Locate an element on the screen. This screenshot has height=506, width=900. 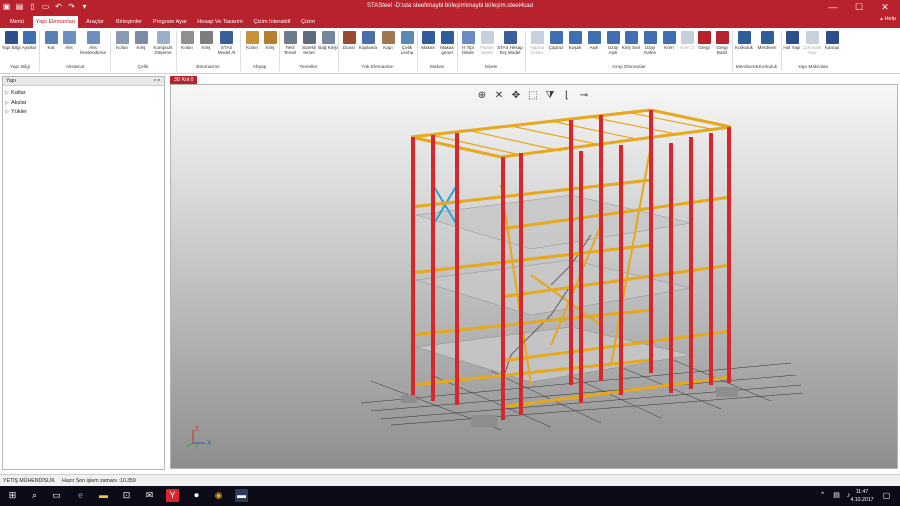
minimize-button: — is located at coordinates (833, 7).